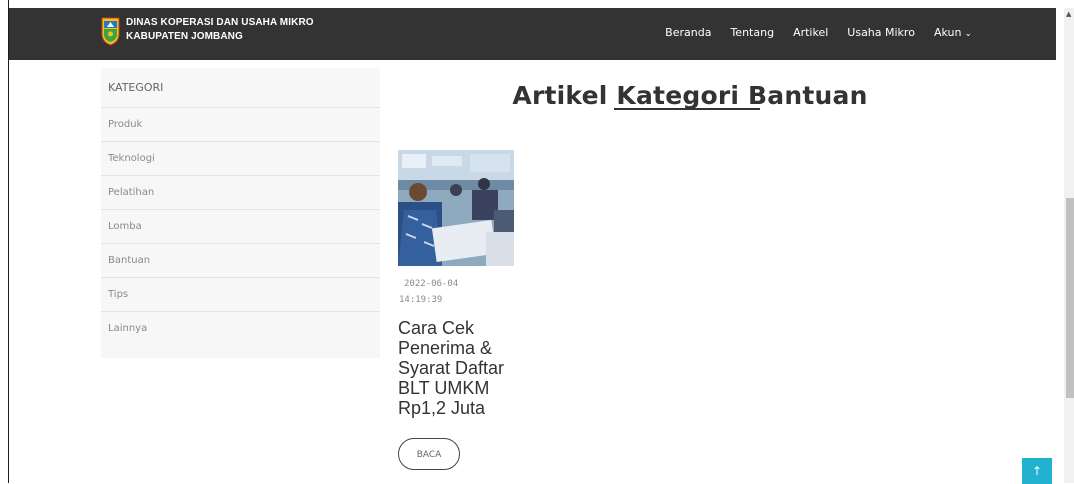 This screenshot has width=1074, height=484. I want to click on scroll-up-arrow-icon: ▲, so click(1068, 14).